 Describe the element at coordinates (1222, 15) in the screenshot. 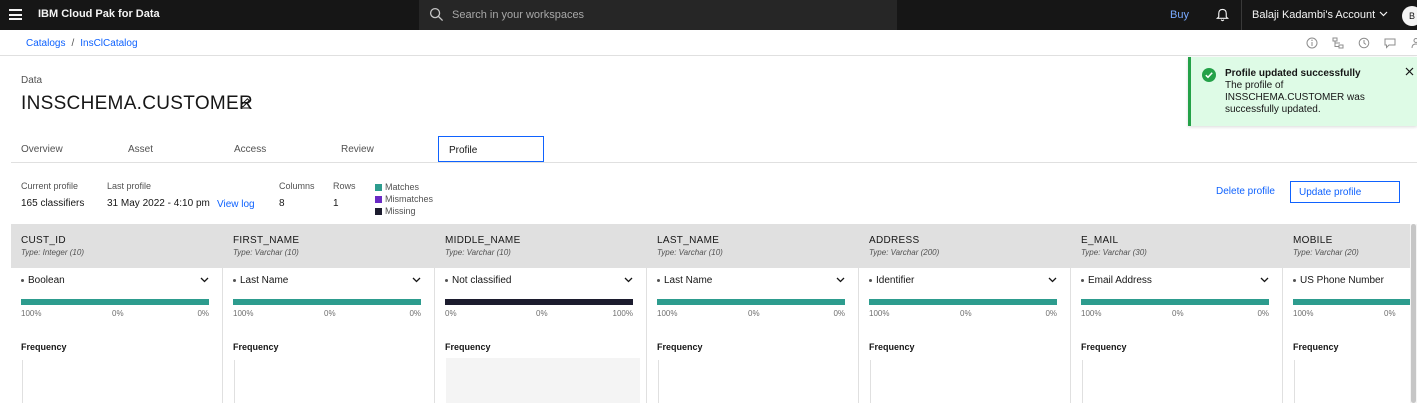

I see `bell-icon` at that location.